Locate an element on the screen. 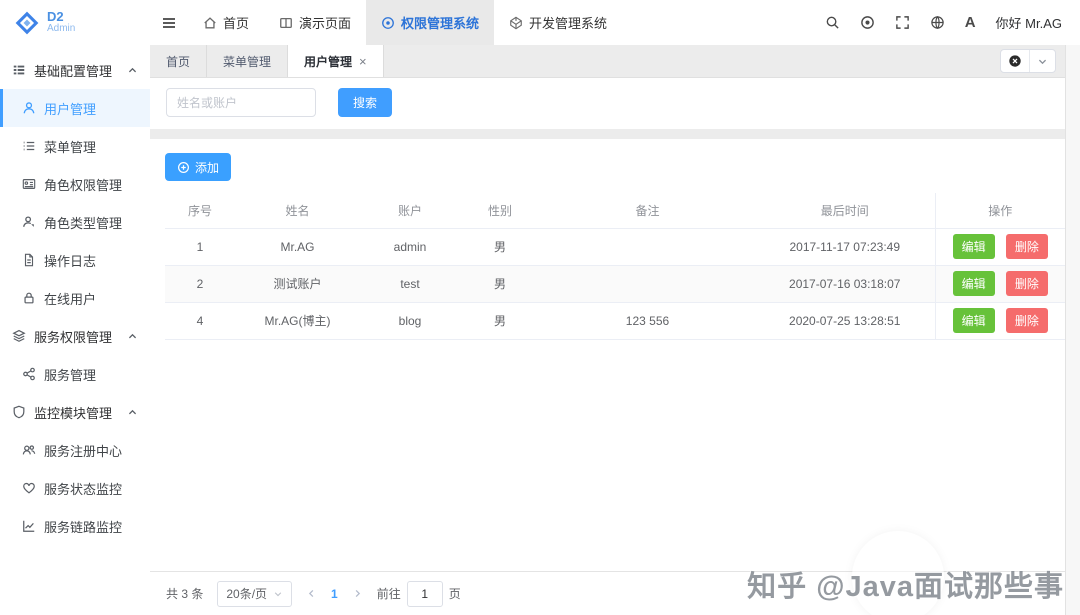  sidebar-item-service-status: 服务状态监控 is located at coordinates (75, 488).